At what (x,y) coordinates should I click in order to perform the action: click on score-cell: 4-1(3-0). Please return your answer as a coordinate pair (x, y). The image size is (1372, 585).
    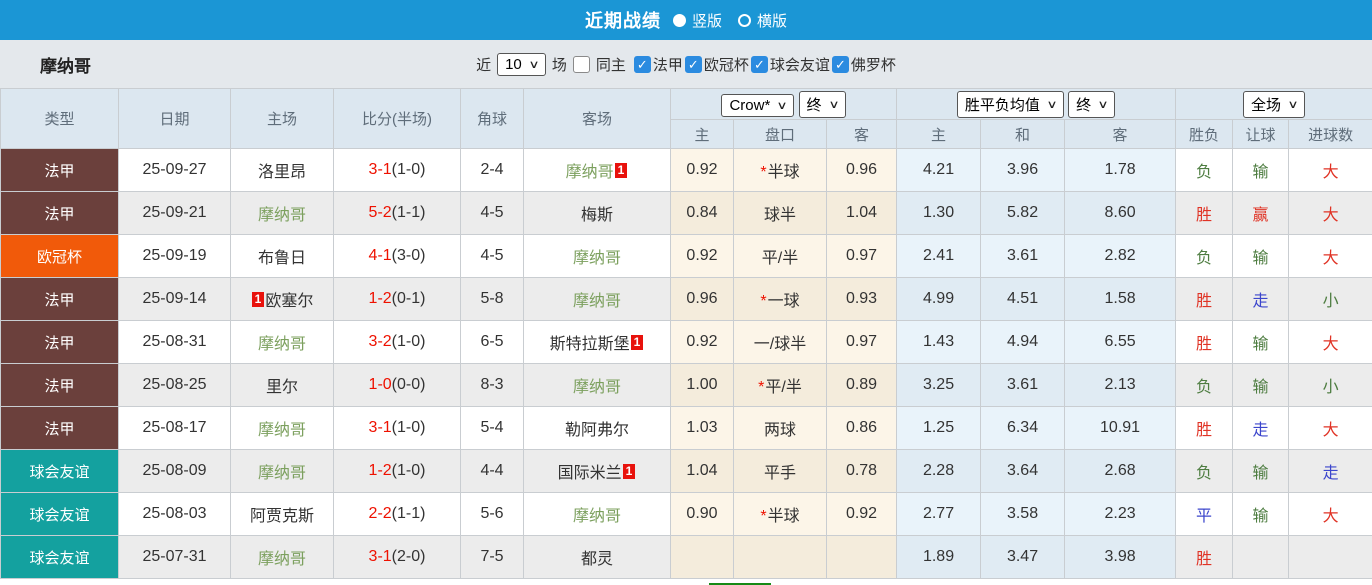
    Looking at the image, I should click on (397, 256).